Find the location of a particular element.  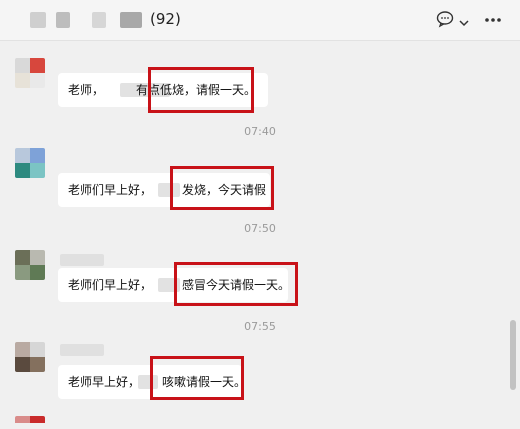

chat-header: (92) is located at coordinates (260, 20).